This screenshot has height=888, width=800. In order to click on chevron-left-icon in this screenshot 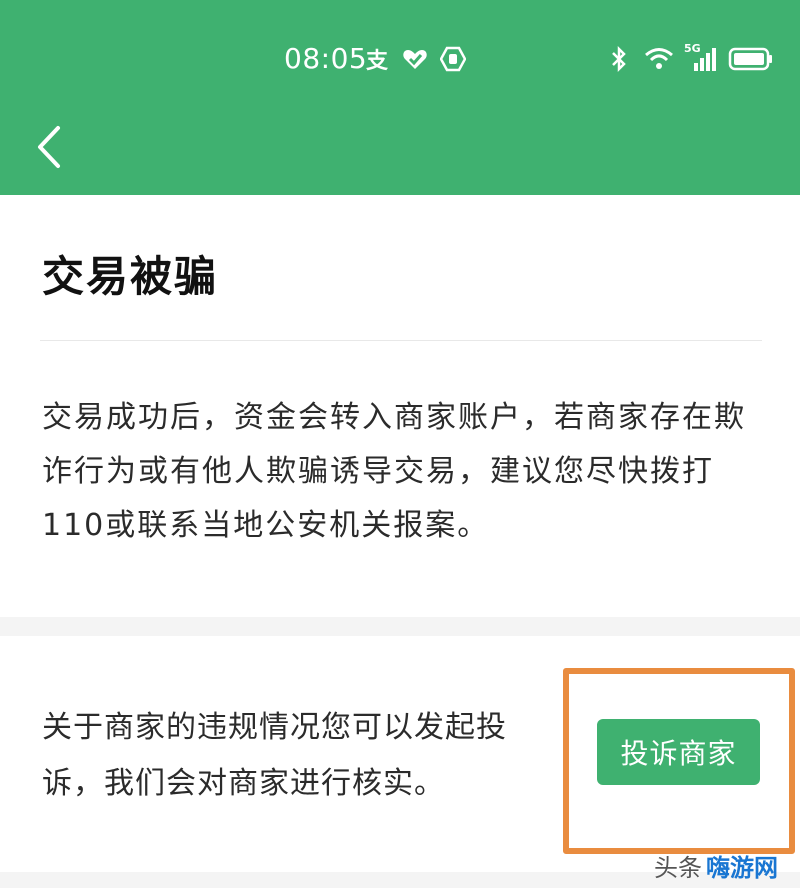, I will do `click(49, 147)`.